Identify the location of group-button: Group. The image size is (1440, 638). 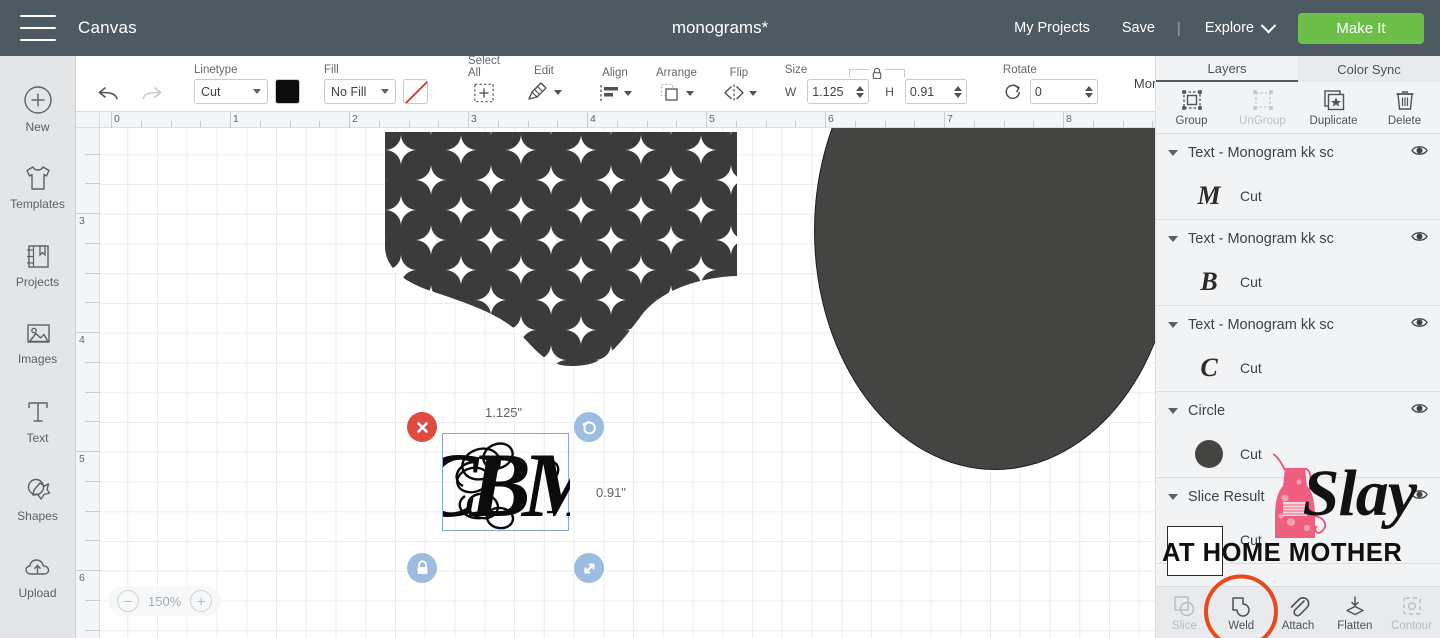
(1191, 107).